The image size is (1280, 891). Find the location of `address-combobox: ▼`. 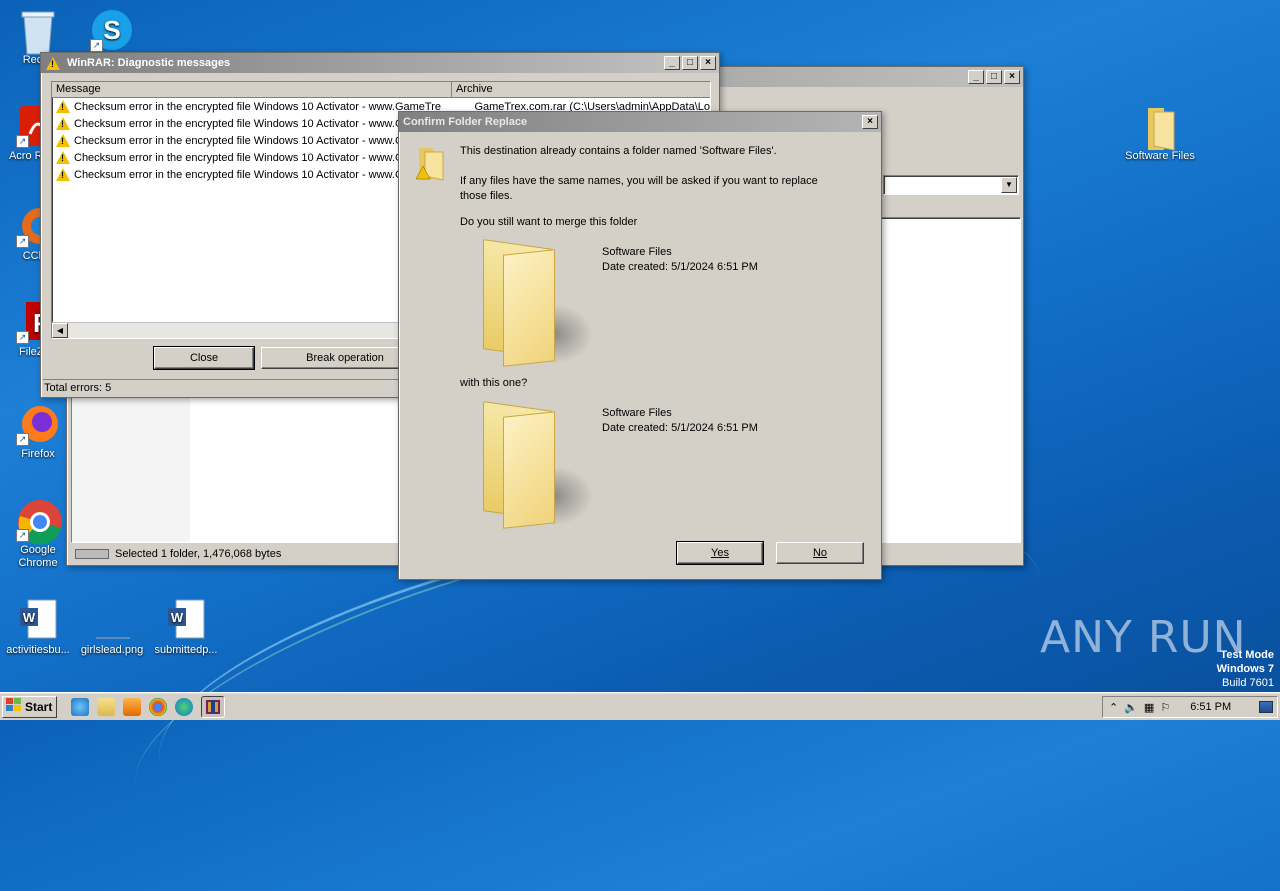

address-combobox: ▼ is located at coordinates (951, 185).